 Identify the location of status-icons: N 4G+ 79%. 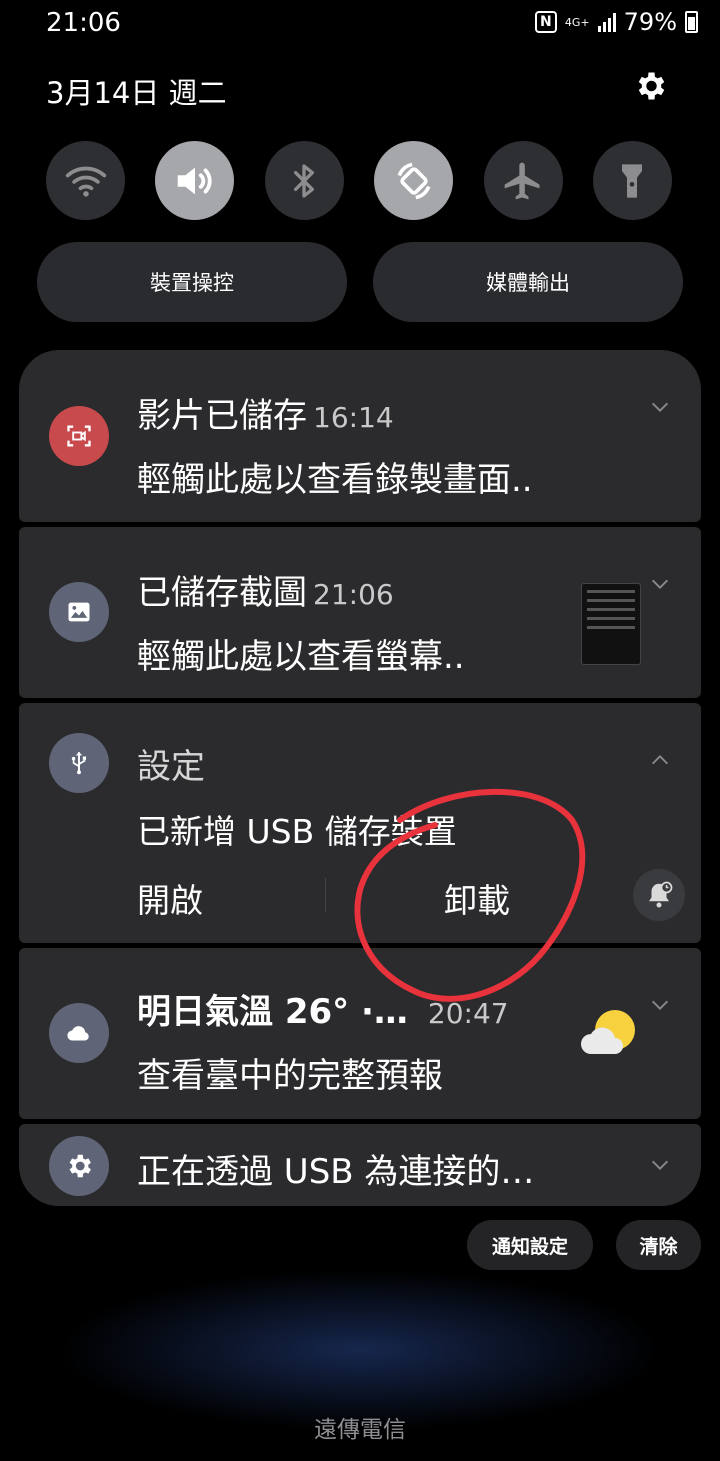
(616, 22).